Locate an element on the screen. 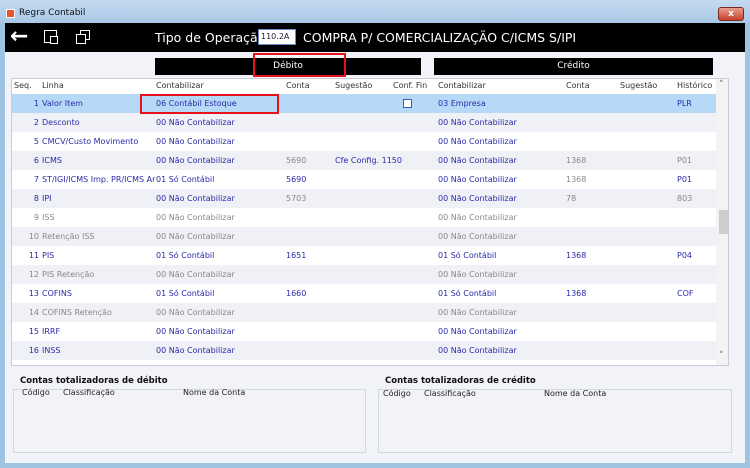  col-credito-sugestao: Sugestão is located at coordinates (638, 85).